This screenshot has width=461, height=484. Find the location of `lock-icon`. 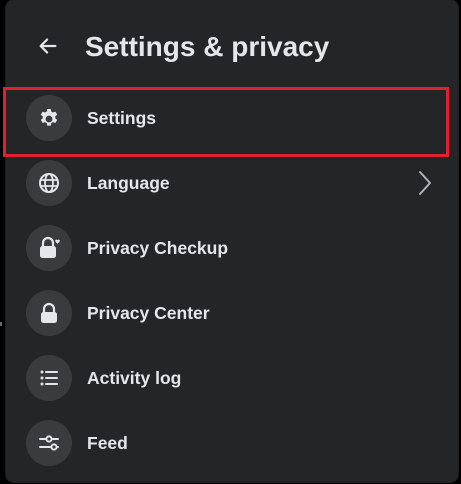

lock-icon is located at coordinates (49, 312).